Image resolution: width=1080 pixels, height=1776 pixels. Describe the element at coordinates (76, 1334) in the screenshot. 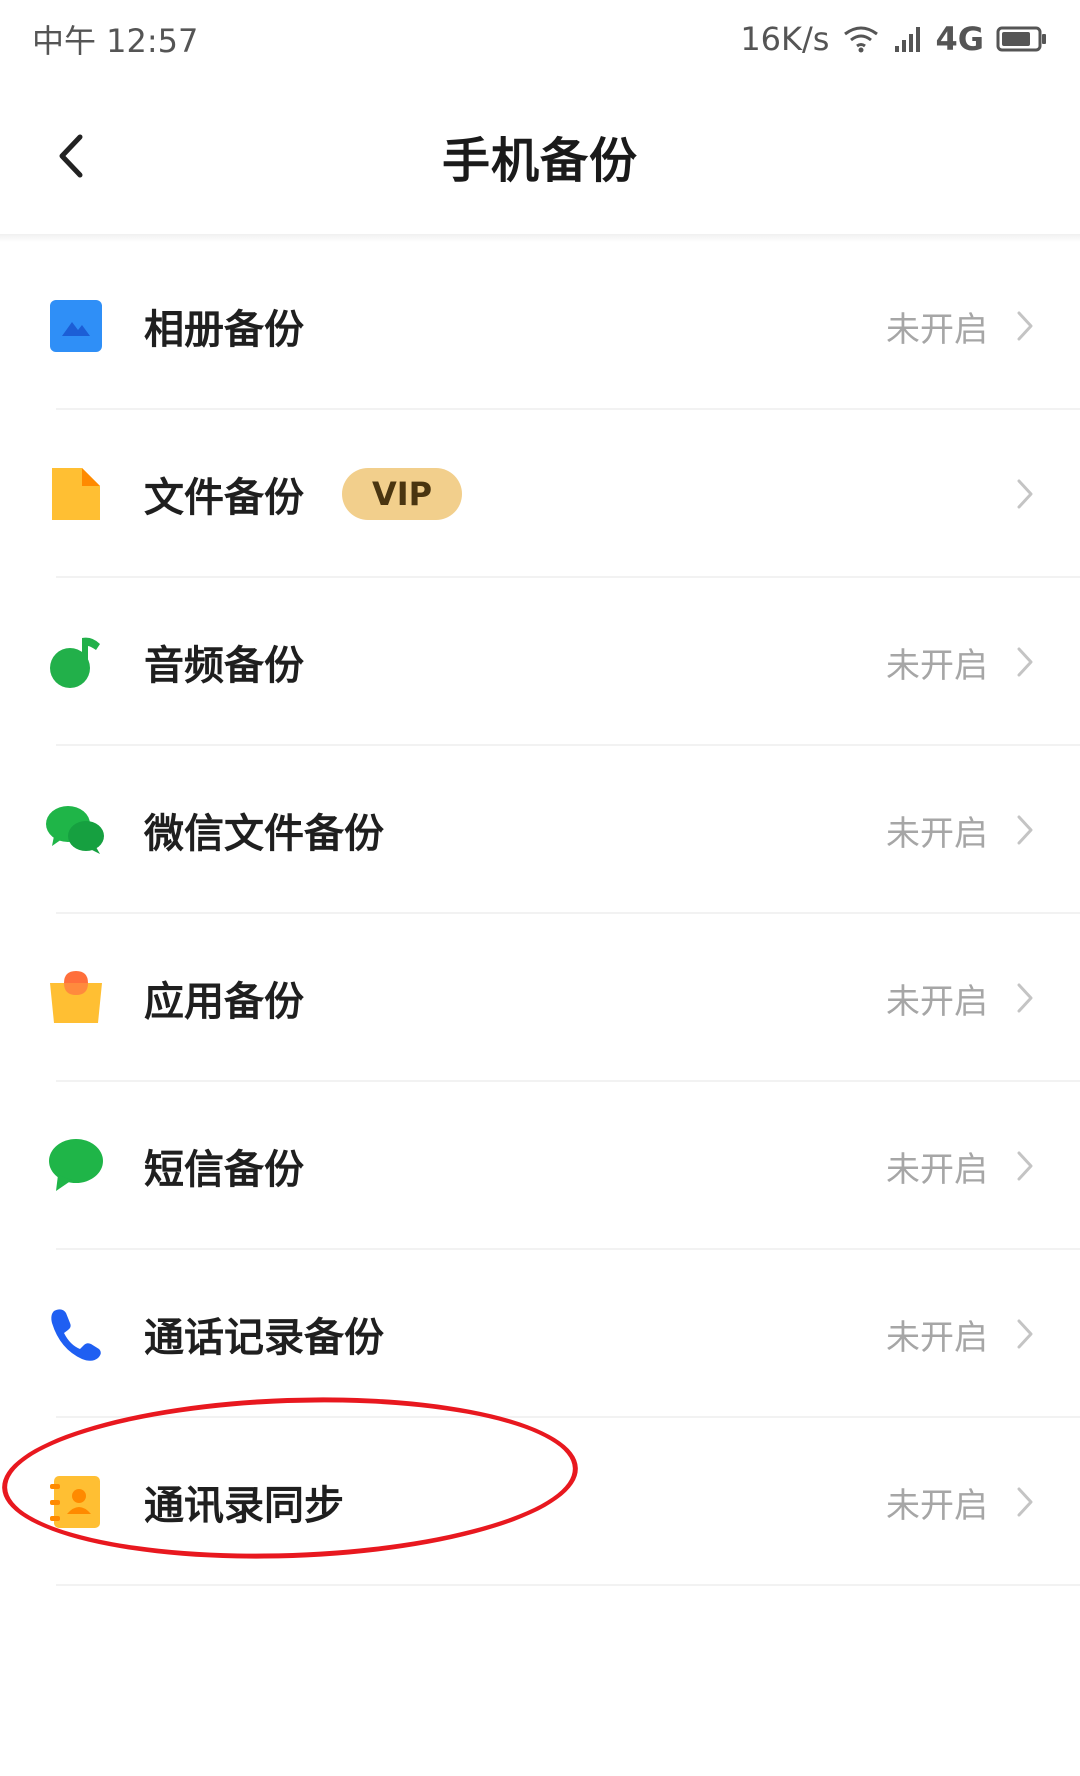

I see `phone-icon` at that location.